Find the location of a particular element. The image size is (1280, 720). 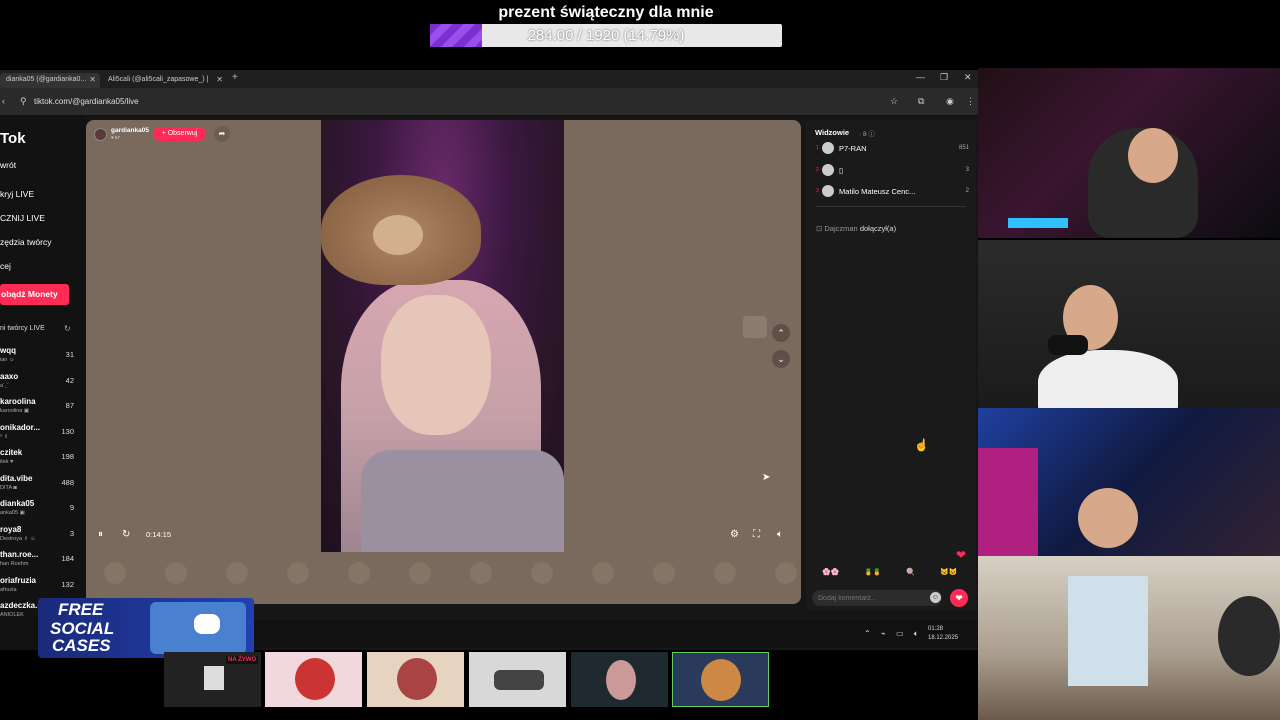

viewer-score: 3 is located at coordinates (967, 169).